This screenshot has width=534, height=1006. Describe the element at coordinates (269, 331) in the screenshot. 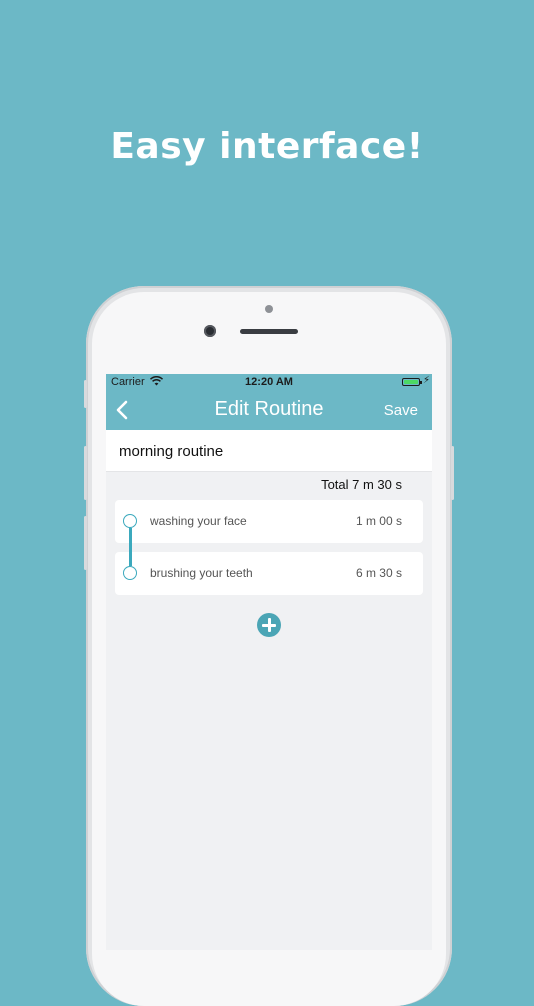

I see `earpiece-speaker` at that location.